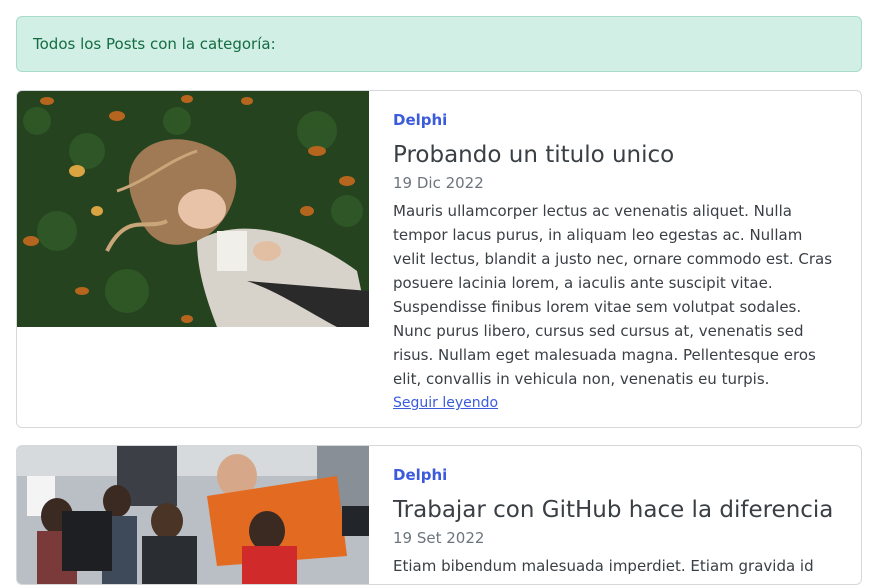 The image size is (879, 585). I want to click on read-more-link: Seguir leyendo, so click(445, 403).